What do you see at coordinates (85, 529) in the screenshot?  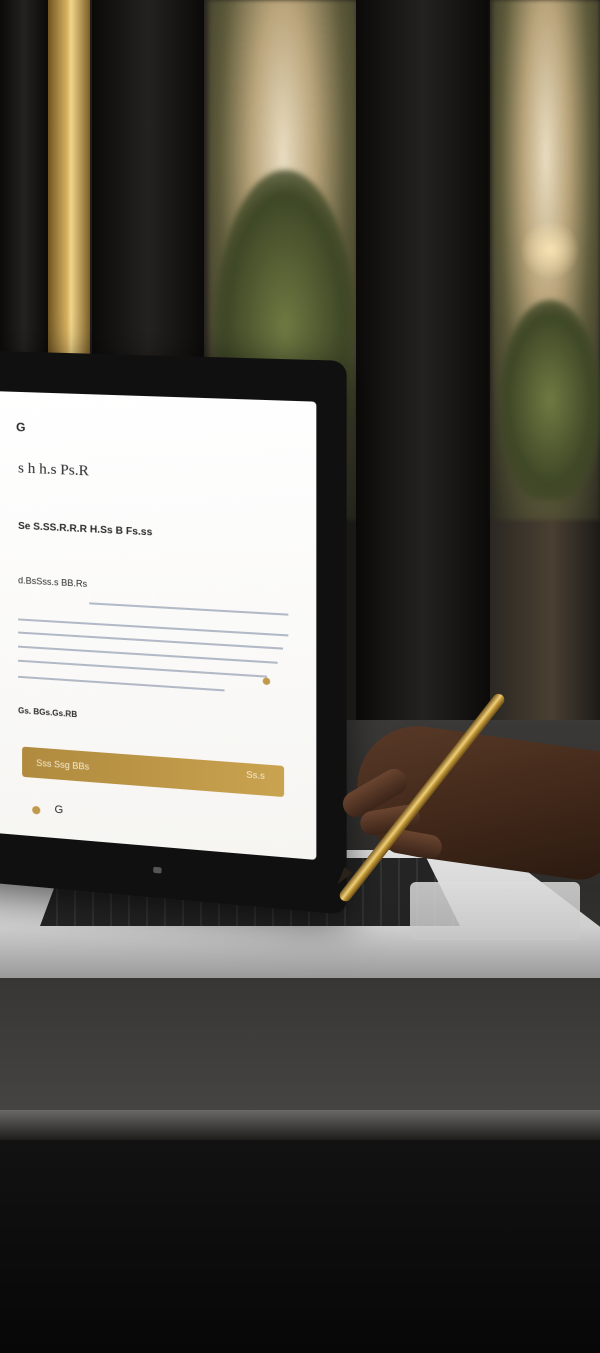 I see `page-subheading: Se S.SS.R.R.R H.Ss B Fs.ss` at bounding box center [85, 529].